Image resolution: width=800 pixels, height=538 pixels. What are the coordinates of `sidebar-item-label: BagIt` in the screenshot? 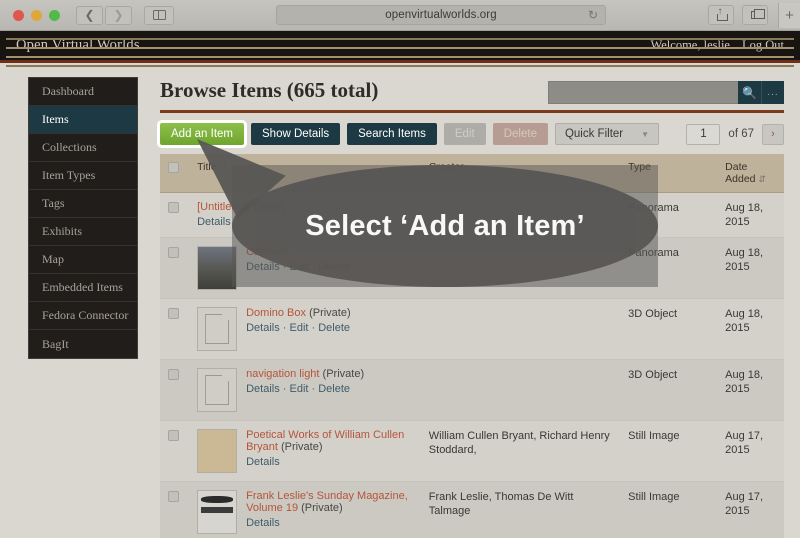 It's located at (55, 343).